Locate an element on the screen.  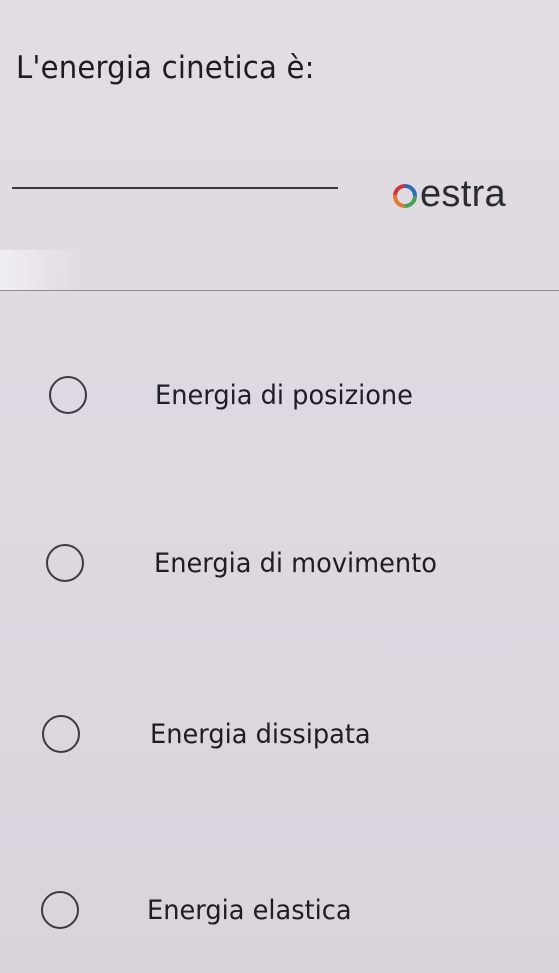
option-label: Energia elastica is located at coordinates (249, 910).